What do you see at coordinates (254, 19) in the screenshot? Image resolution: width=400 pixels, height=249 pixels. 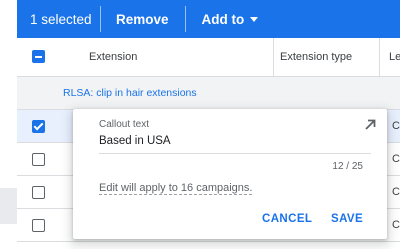 I see `caret-down-icon` at bounding box center [254, 19].